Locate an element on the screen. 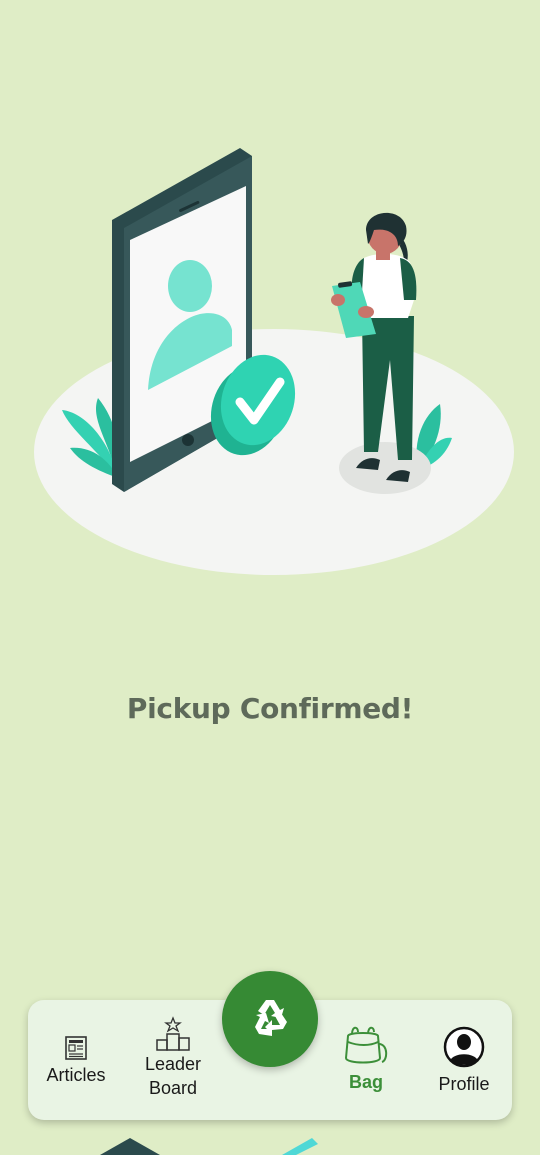 This screenshot has width=540, height=1155. pickup-confirmed-title: Pickup Confirmed! is located at coordinates (270, 708).